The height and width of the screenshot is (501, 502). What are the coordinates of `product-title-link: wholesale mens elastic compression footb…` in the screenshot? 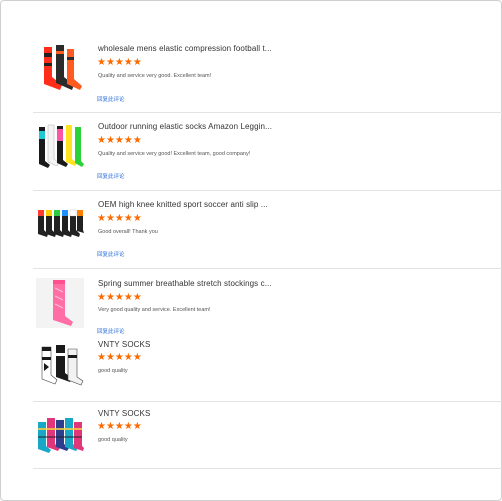 It's located at (185, 48).